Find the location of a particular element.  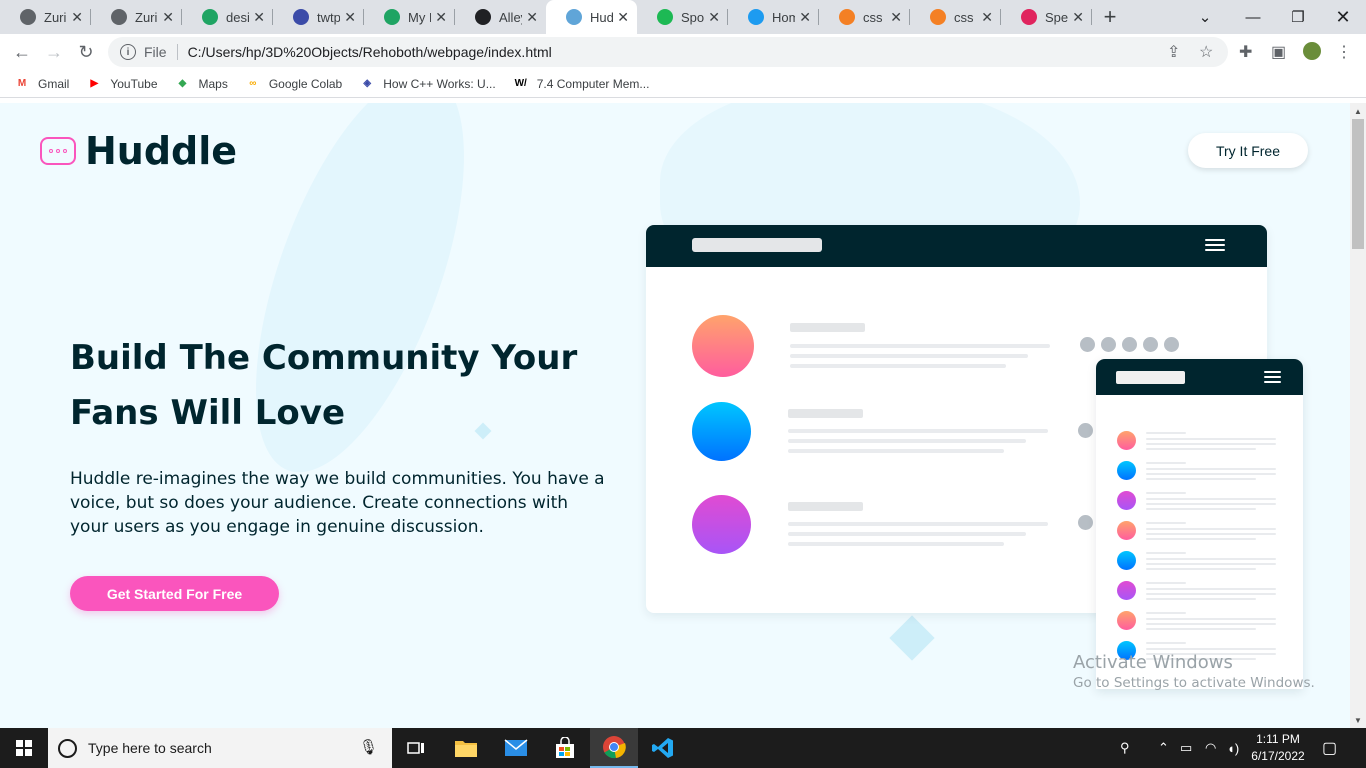

microsoft-store-icon is located at coordinates (565, 748).